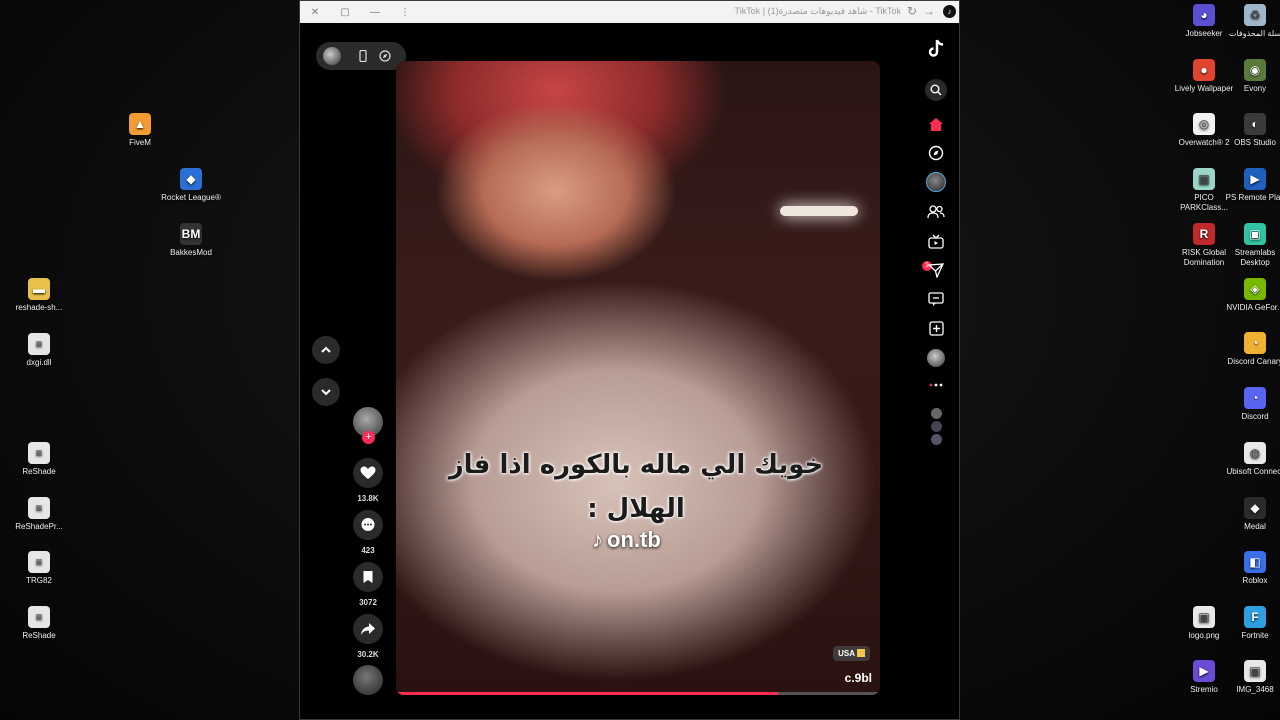 The image size is (1280, 720). Describe the element at coordinates (1204, 70) in the screenshot. I see `lively-wallpaper-icon: ●` at that location.